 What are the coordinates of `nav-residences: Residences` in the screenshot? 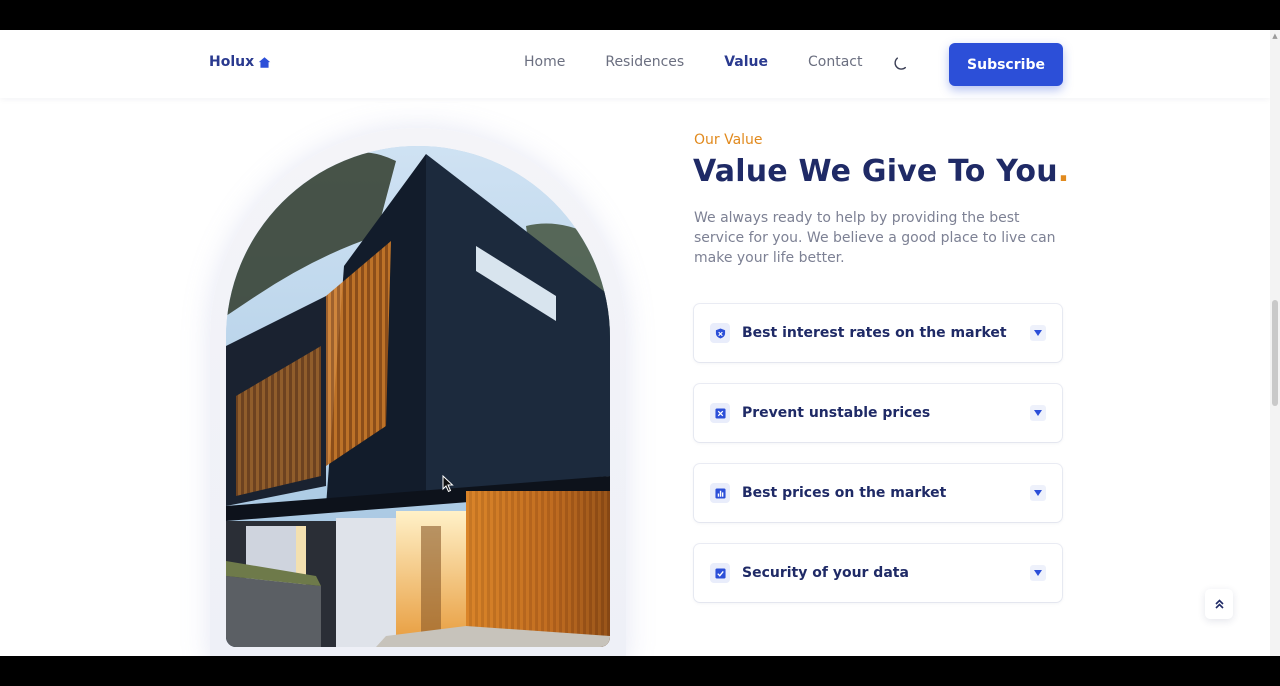 It's located at (644, 62).